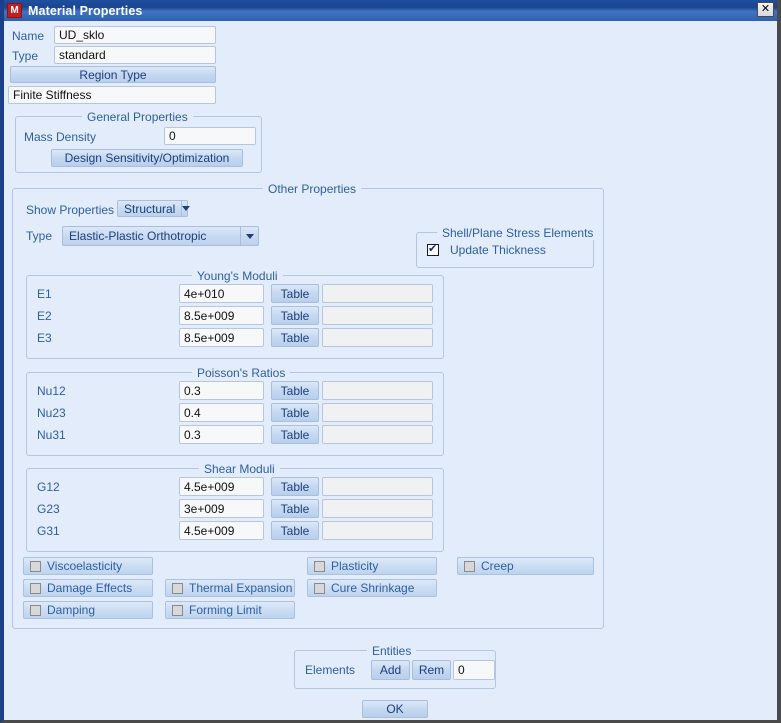  I want to click on row-label: G12, so click(48, 487).